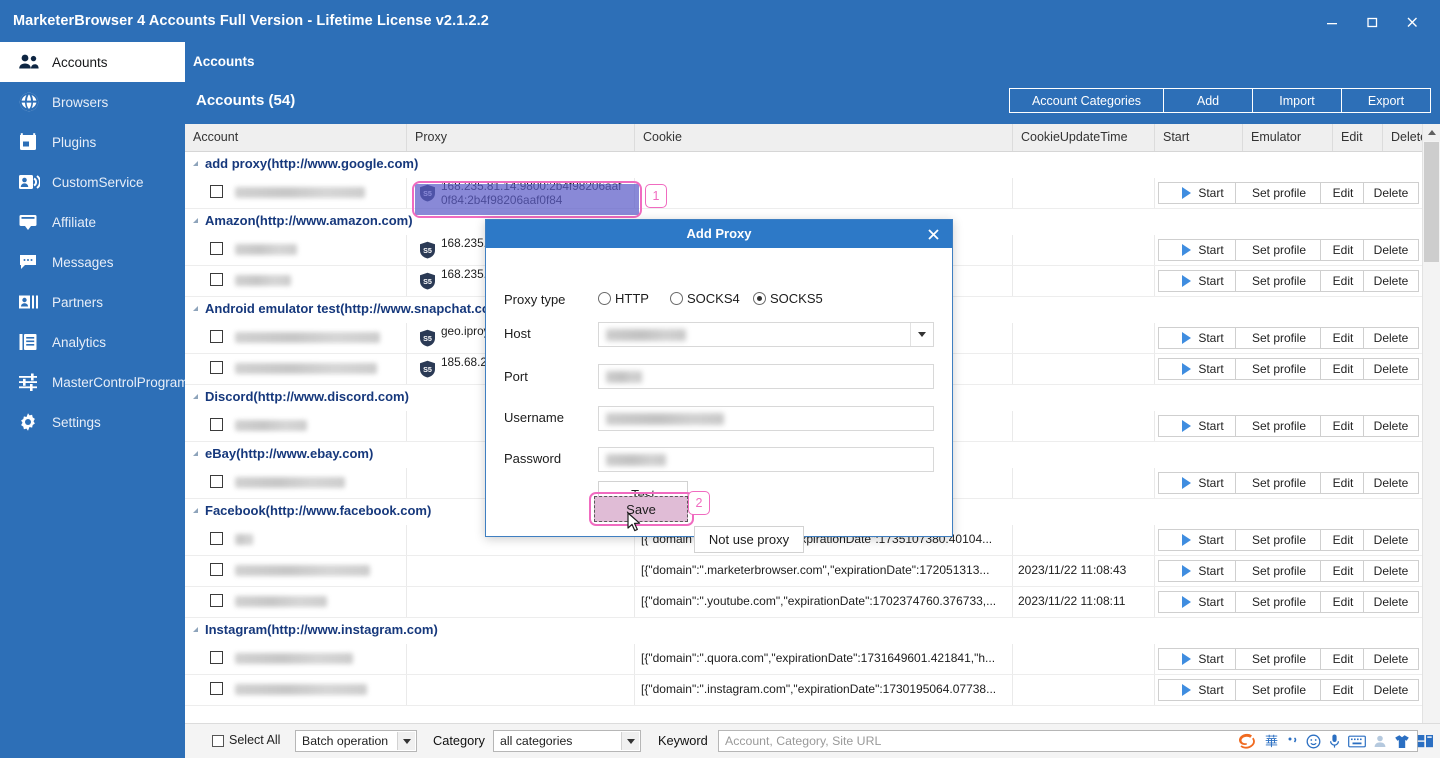 The image size is (1440, 758). Describe the element at coordinates (749, 539) in the screenshot. I see `not-use-proxy-button: Not use proxy` at that location.